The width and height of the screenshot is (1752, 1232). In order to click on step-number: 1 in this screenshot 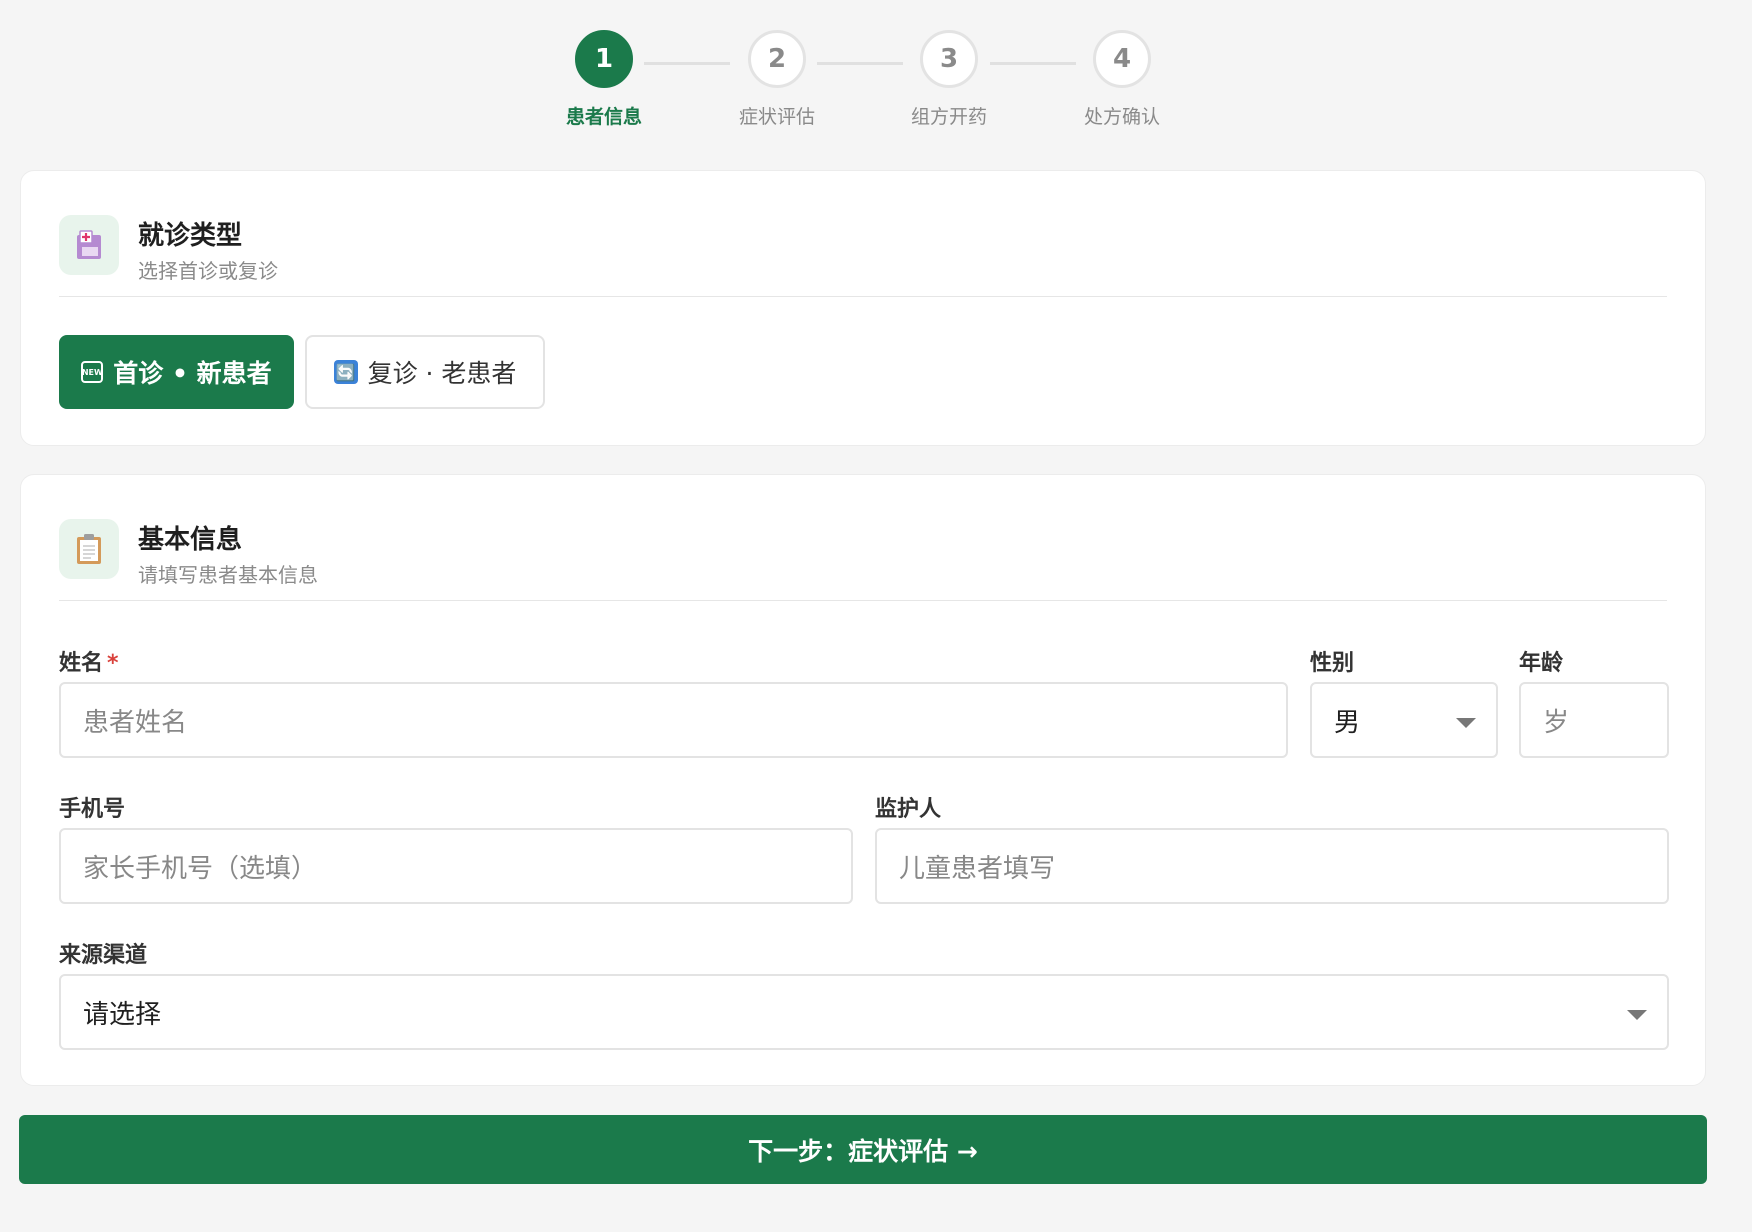, I will do `click(604, 59)`.